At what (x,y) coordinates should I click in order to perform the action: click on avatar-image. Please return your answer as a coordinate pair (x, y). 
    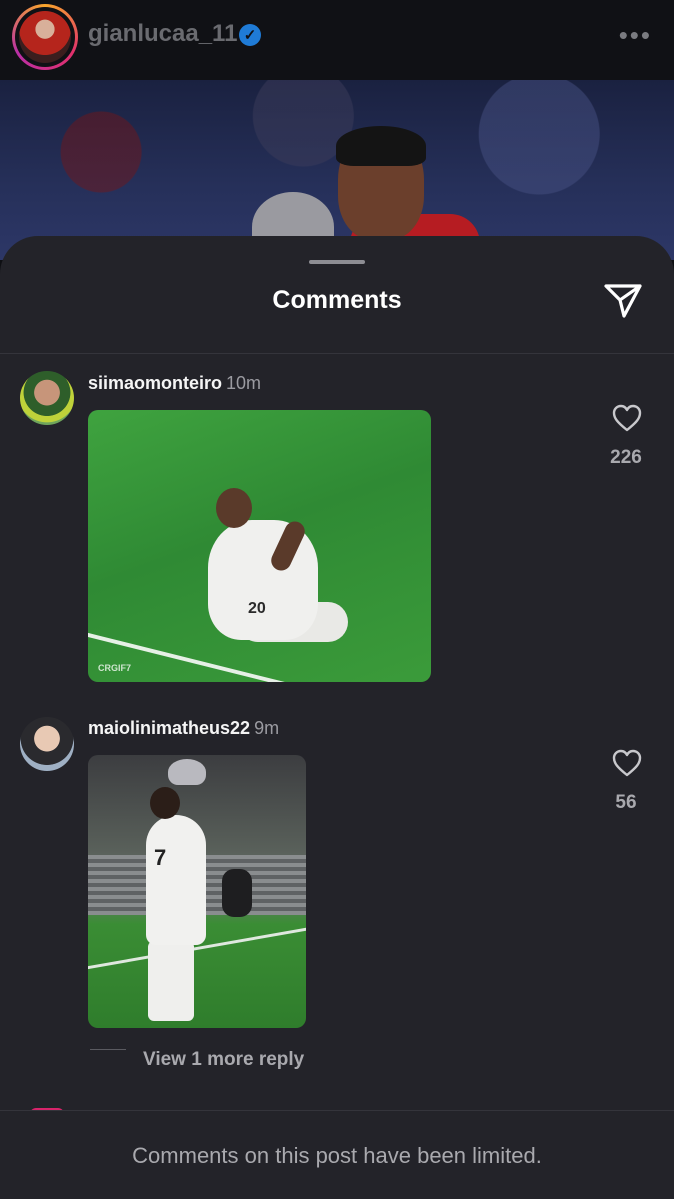
    Looking at the image, I should click on (45, 37).